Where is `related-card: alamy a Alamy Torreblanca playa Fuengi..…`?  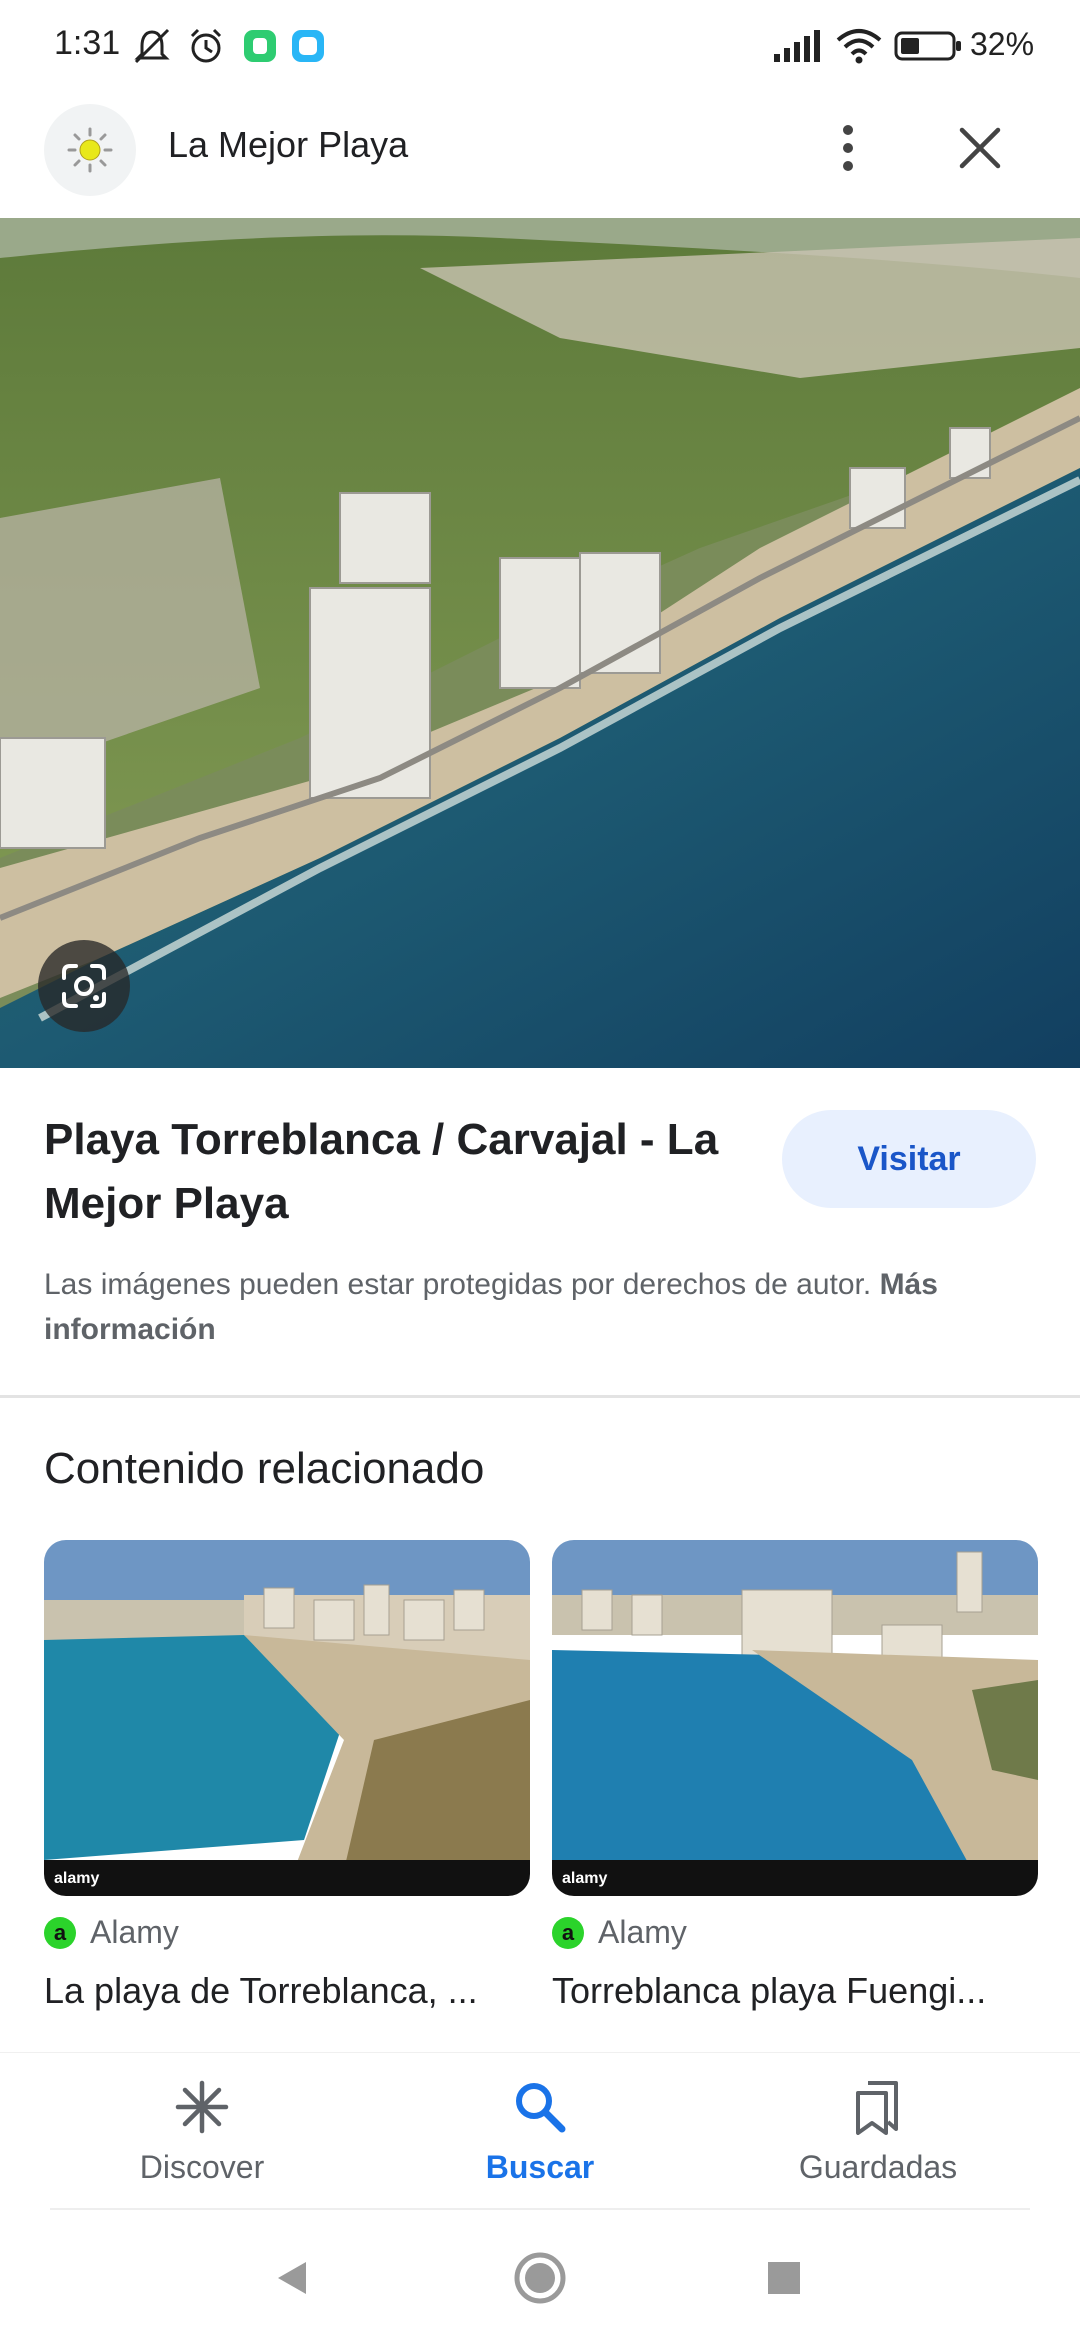 related-card: alamy a Alamy Torreblanca playa Fuengi..… is located at coordinates (795, 1775).